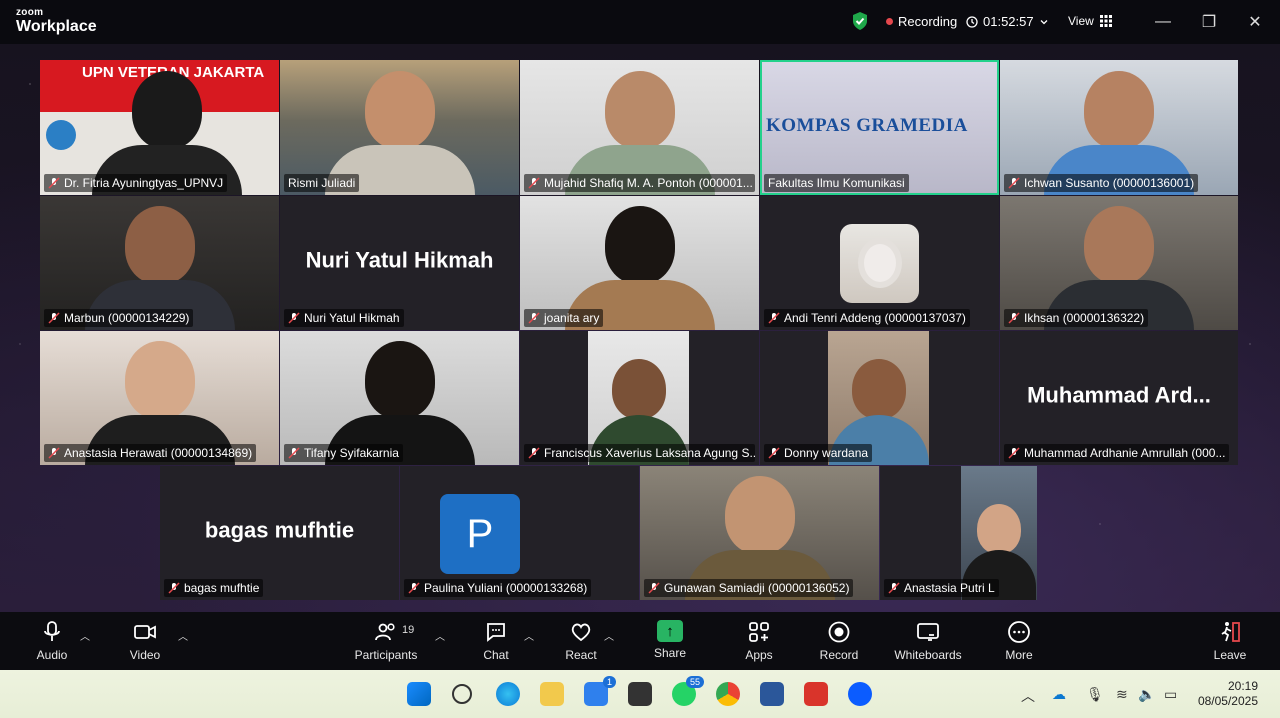 The width and height of the screenshot is (1280, 718). Describe the element at coordinates (158, 453) in the screenshot. I see `participant-name-label: Anastasia Herawati (00000134869)` at that location.